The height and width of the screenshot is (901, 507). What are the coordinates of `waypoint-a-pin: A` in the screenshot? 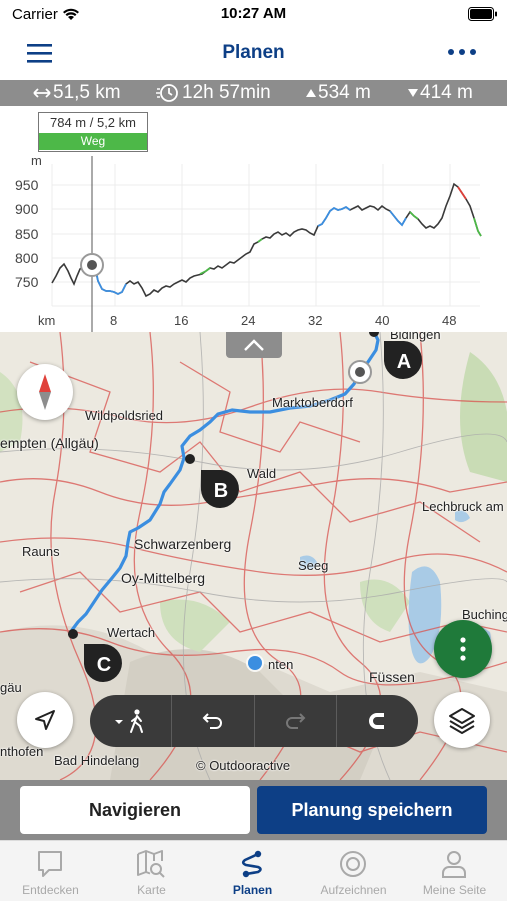 It's located at (403, 360).